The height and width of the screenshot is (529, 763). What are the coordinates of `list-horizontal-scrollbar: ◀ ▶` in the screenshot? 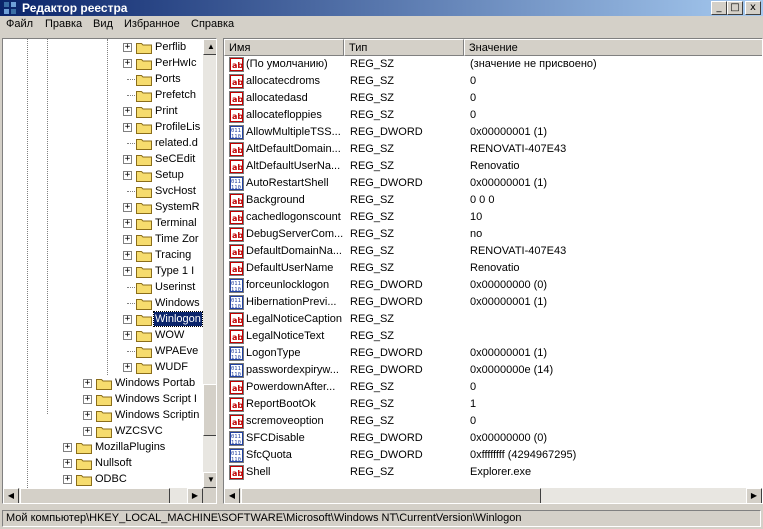 It's located at (493, 495).